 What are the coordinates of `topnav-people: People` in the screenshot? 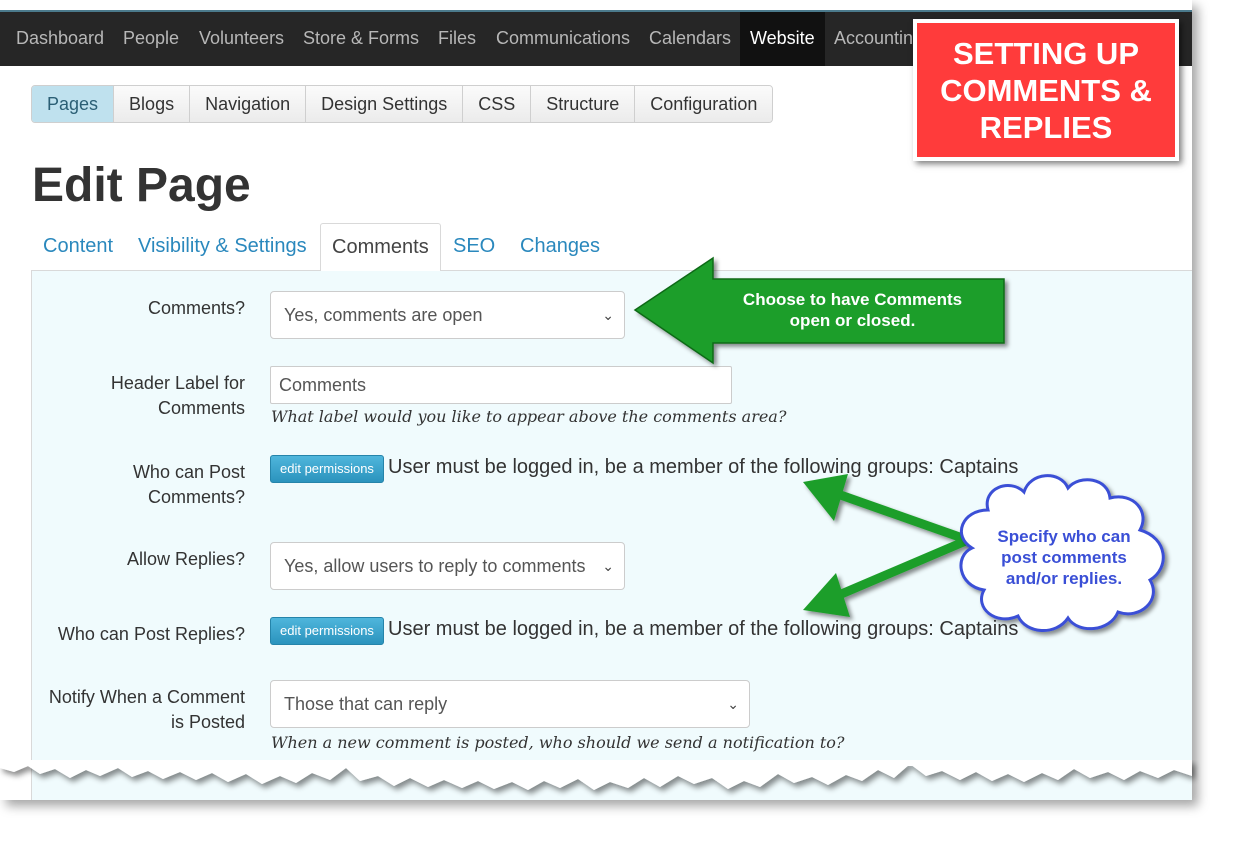 It's located at (151, 39).